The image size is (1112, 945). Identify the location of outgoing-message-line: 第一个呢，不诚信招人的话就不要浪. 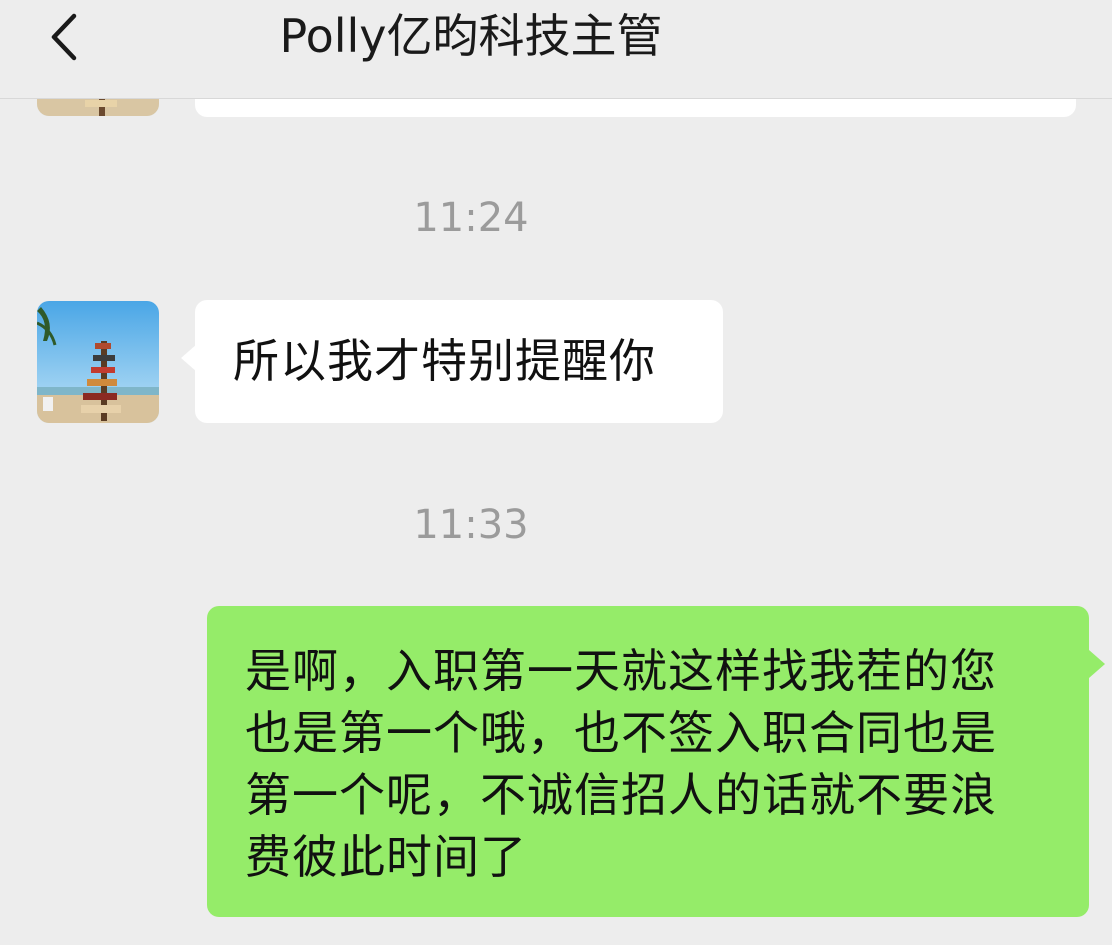
(621, 795).